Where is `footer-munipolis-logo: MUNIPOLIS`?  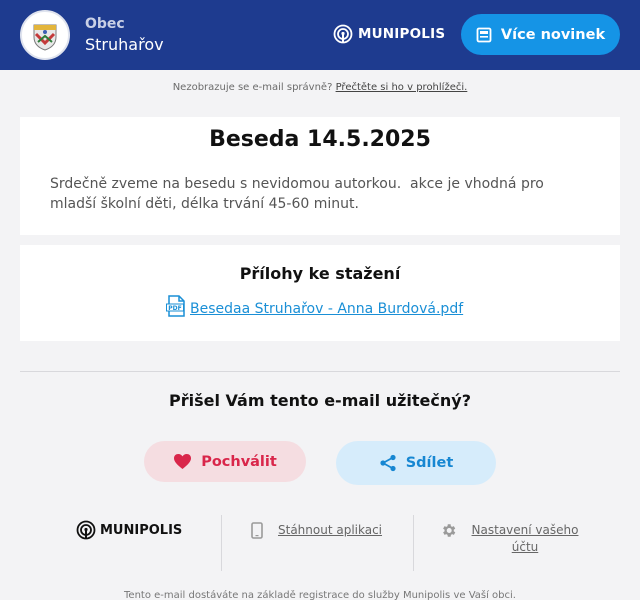
footer-munipolis-logo: MUNIPOLIS is located at coordinates (129, 530).